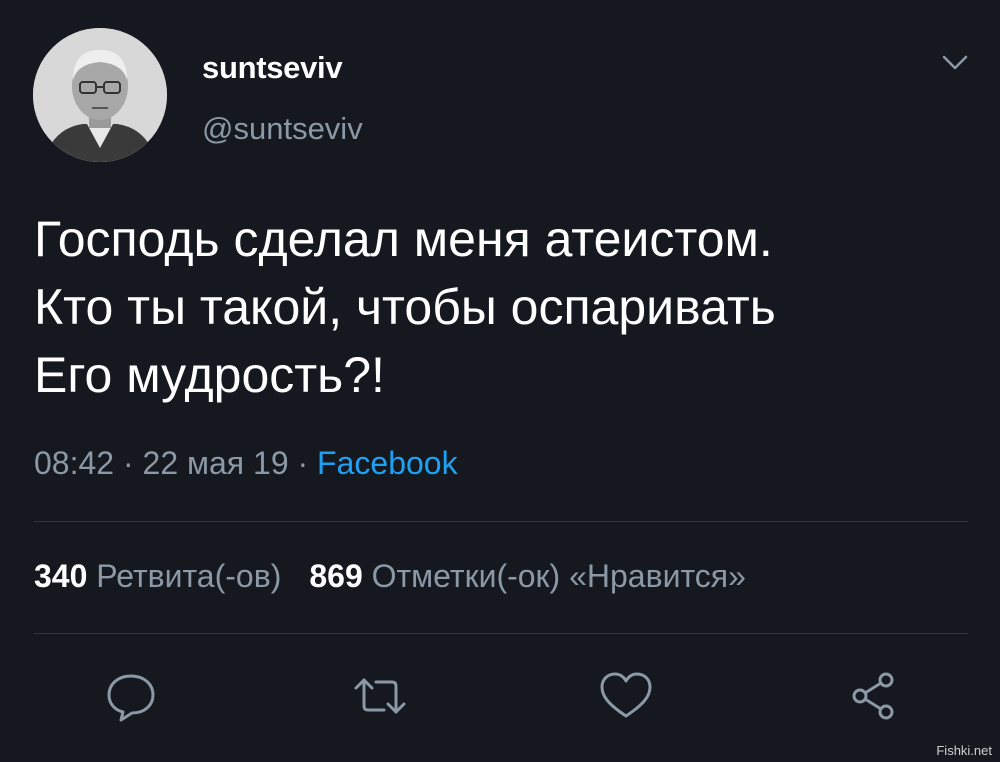 This screenshot has width=1000, height=762. What do you see at coordinates (336, 576) in the screenshot?
I see `likes-count: 869` at bounding box center [336, 576].